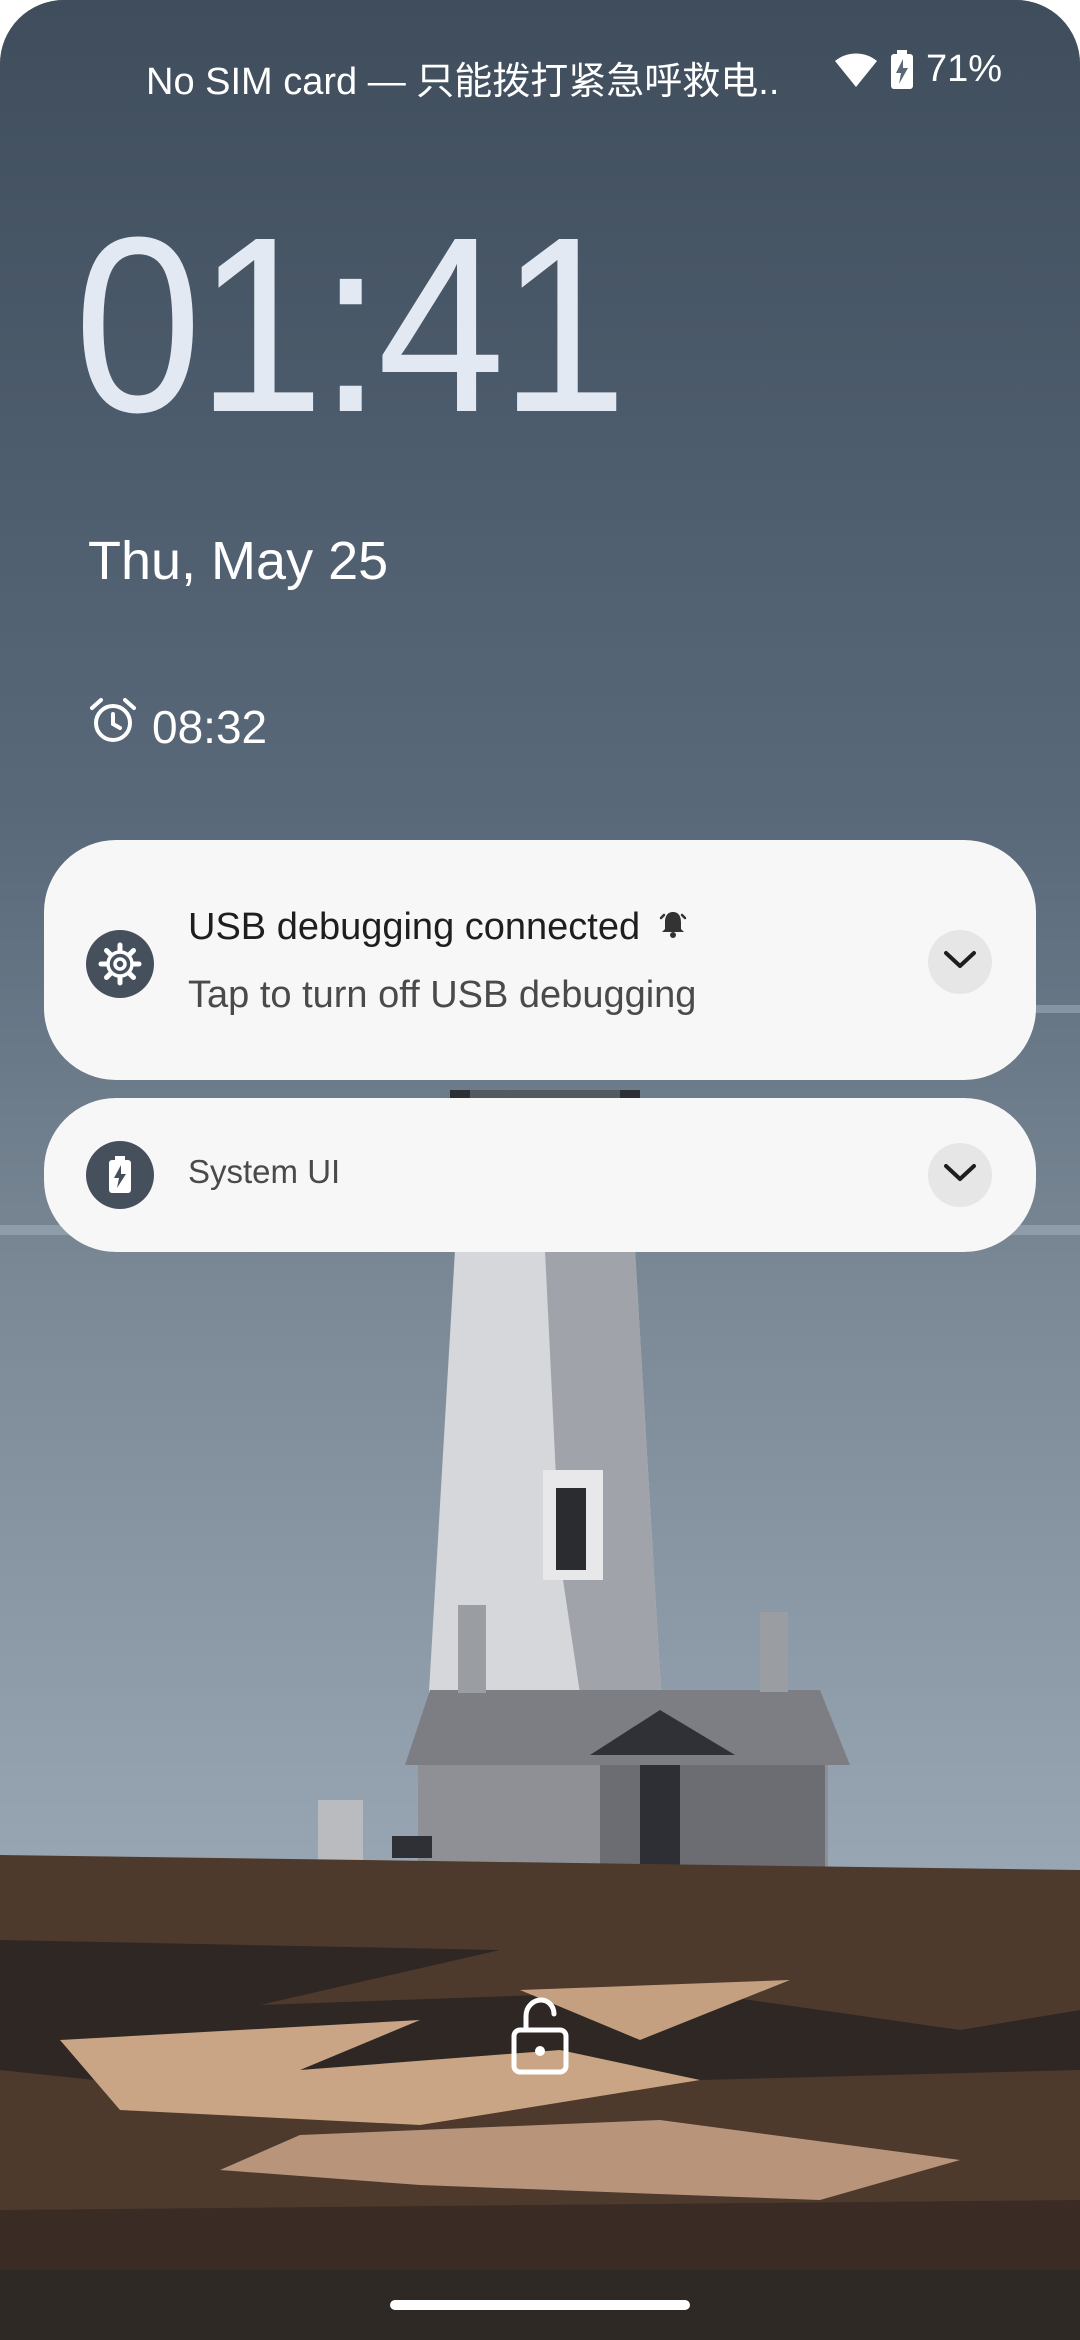 This screenshot has width=1080, height=2340. I want to click on status-icons: 71%, so click(918, 69).